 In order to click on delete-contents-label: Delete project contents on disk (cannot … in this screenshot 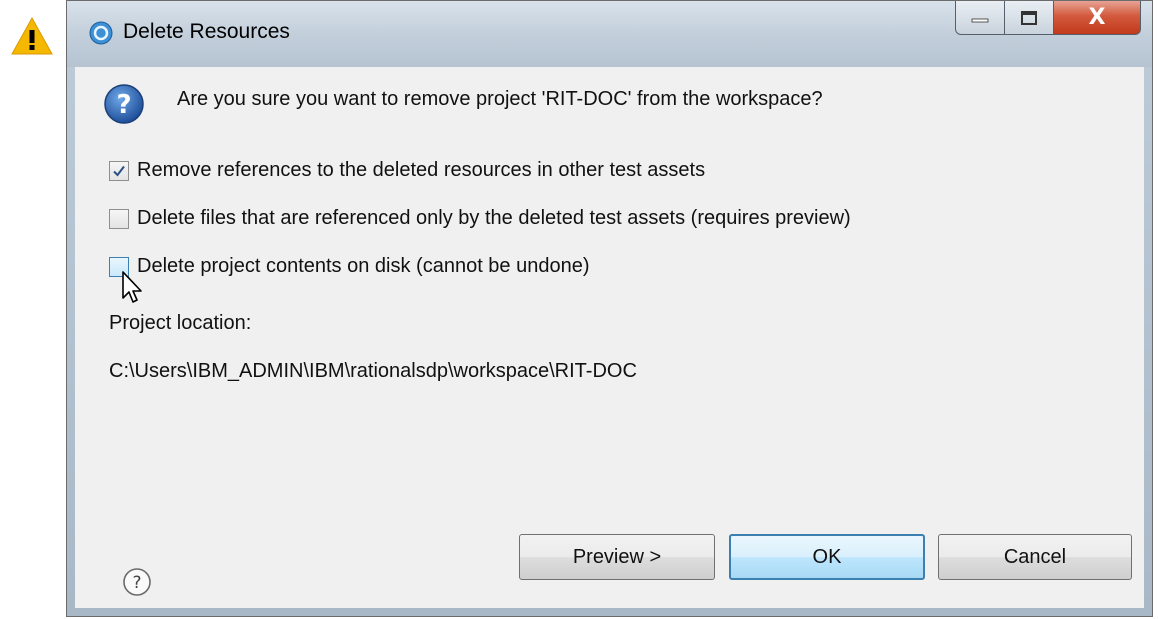, I will do `click(363, 266)`.